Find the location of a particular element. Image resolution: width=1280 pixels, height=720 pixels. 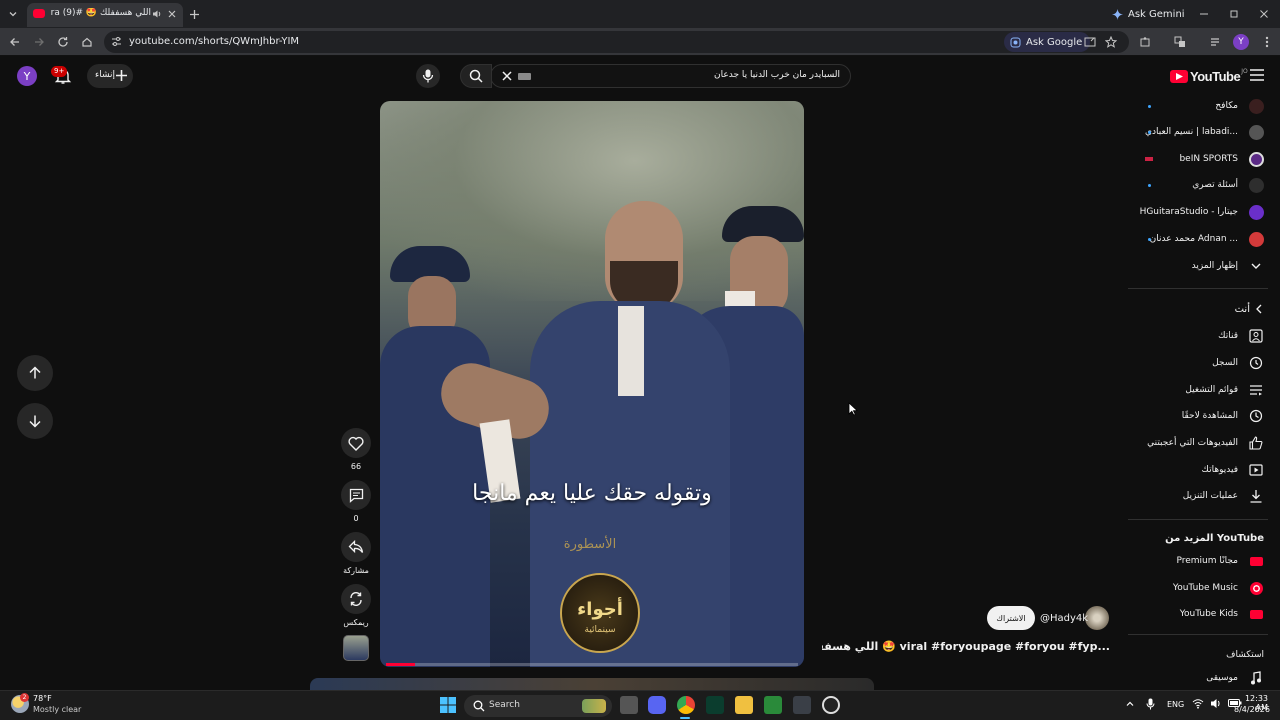

clear-search-x-icon is located at coordinates (507, 76).